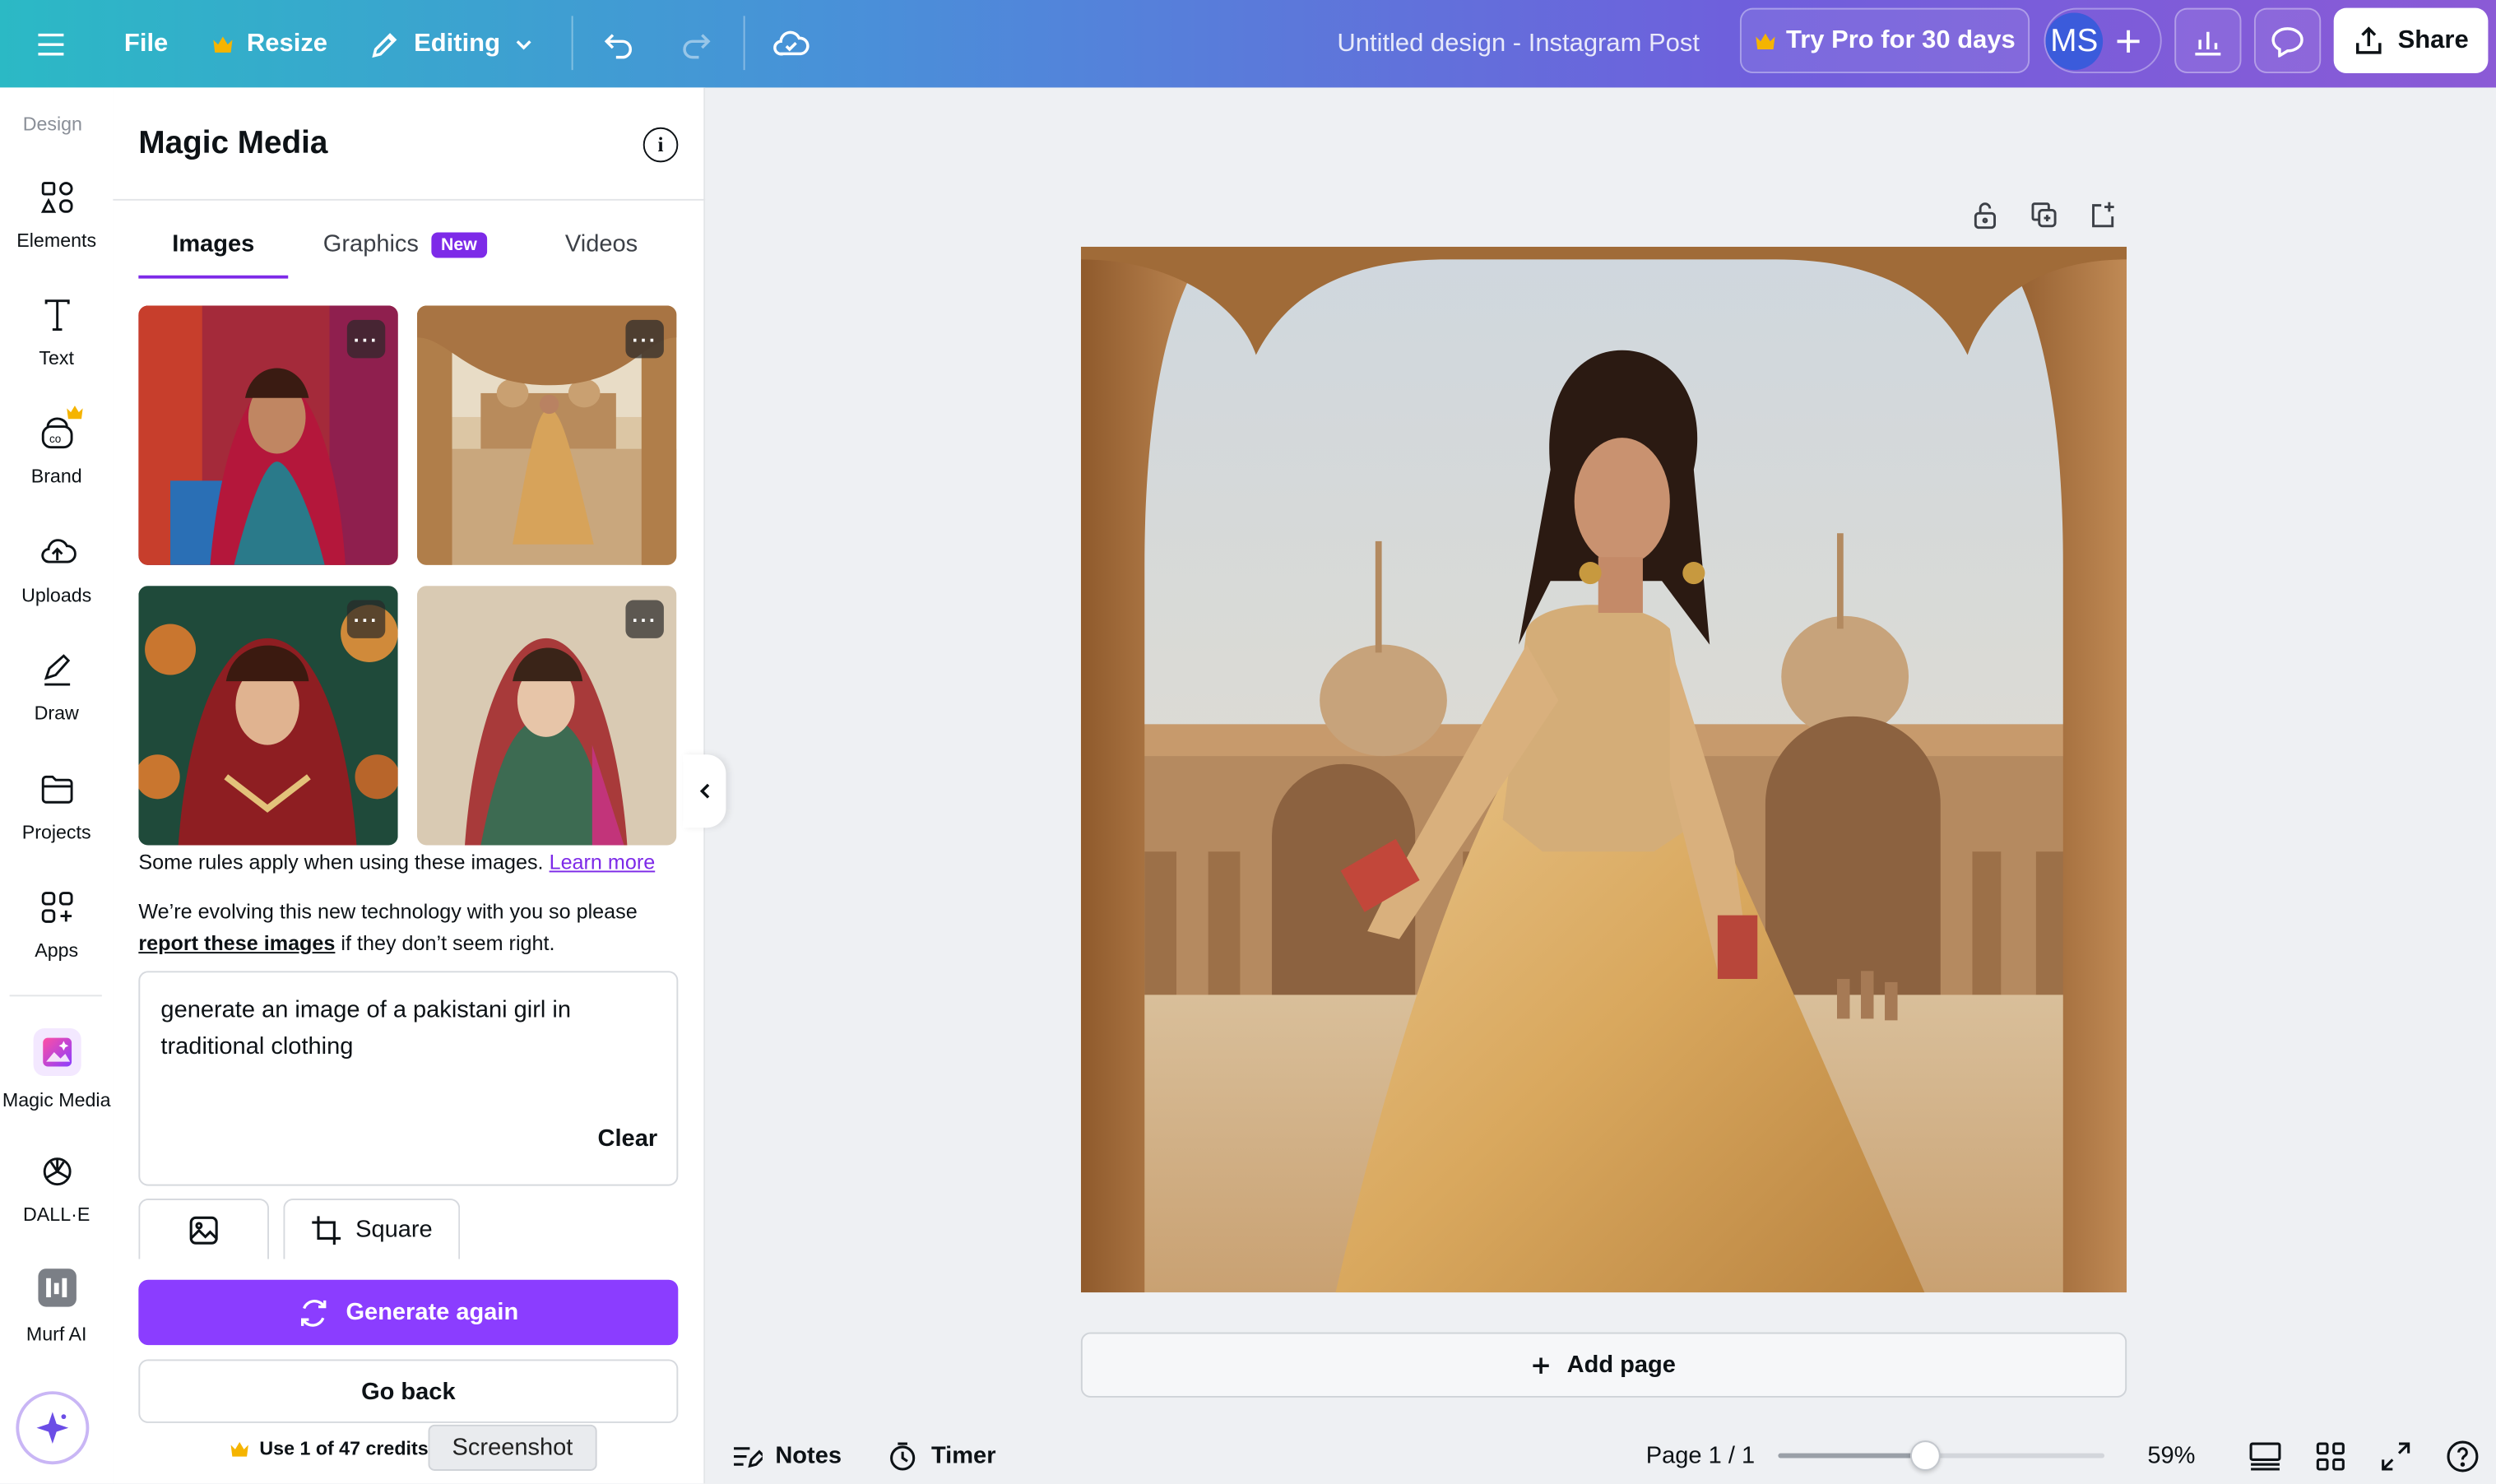 Image resolution: width=2496 pixels, height=1484 pixels. What do you see at coordinates (57, 332) in the screenshot?
I see `sidebar-item-text: Text` at bounding box center [57, 332].